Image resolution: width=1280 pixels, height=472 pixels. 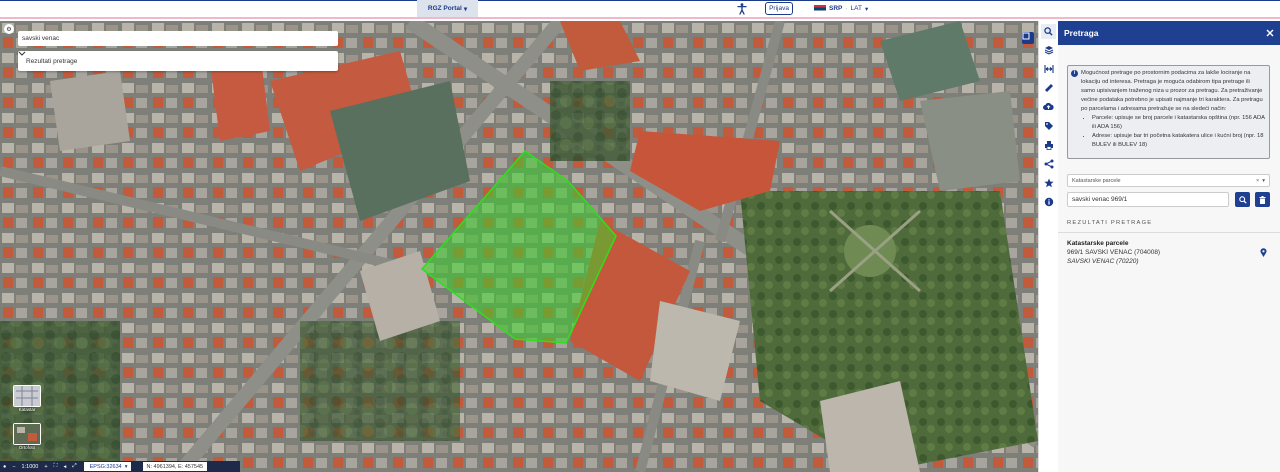 What do you see at coordinates (444, 8) in the screenshot?
I see `portal-label: RGZ Portal` at bounding box center [444, 8].